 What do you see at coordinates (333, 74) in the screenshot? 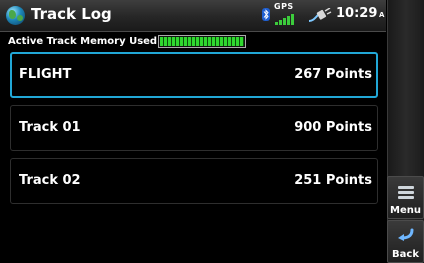
I see `track-points: 267 Points` at bounding box center [333, 74].